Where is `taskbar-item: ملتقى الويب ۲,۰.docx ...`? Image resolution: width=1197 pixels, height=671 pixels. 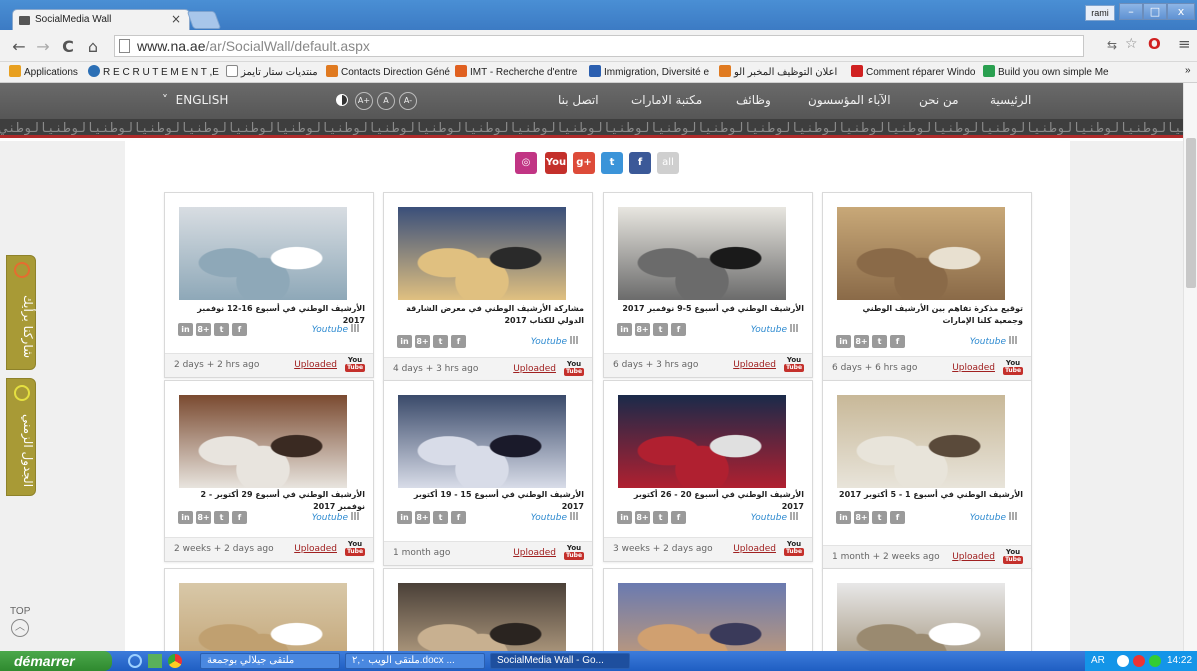
taskbar-item: ملتقى الويب ۲,۰.docx ... is located at coordinates (415, 661).